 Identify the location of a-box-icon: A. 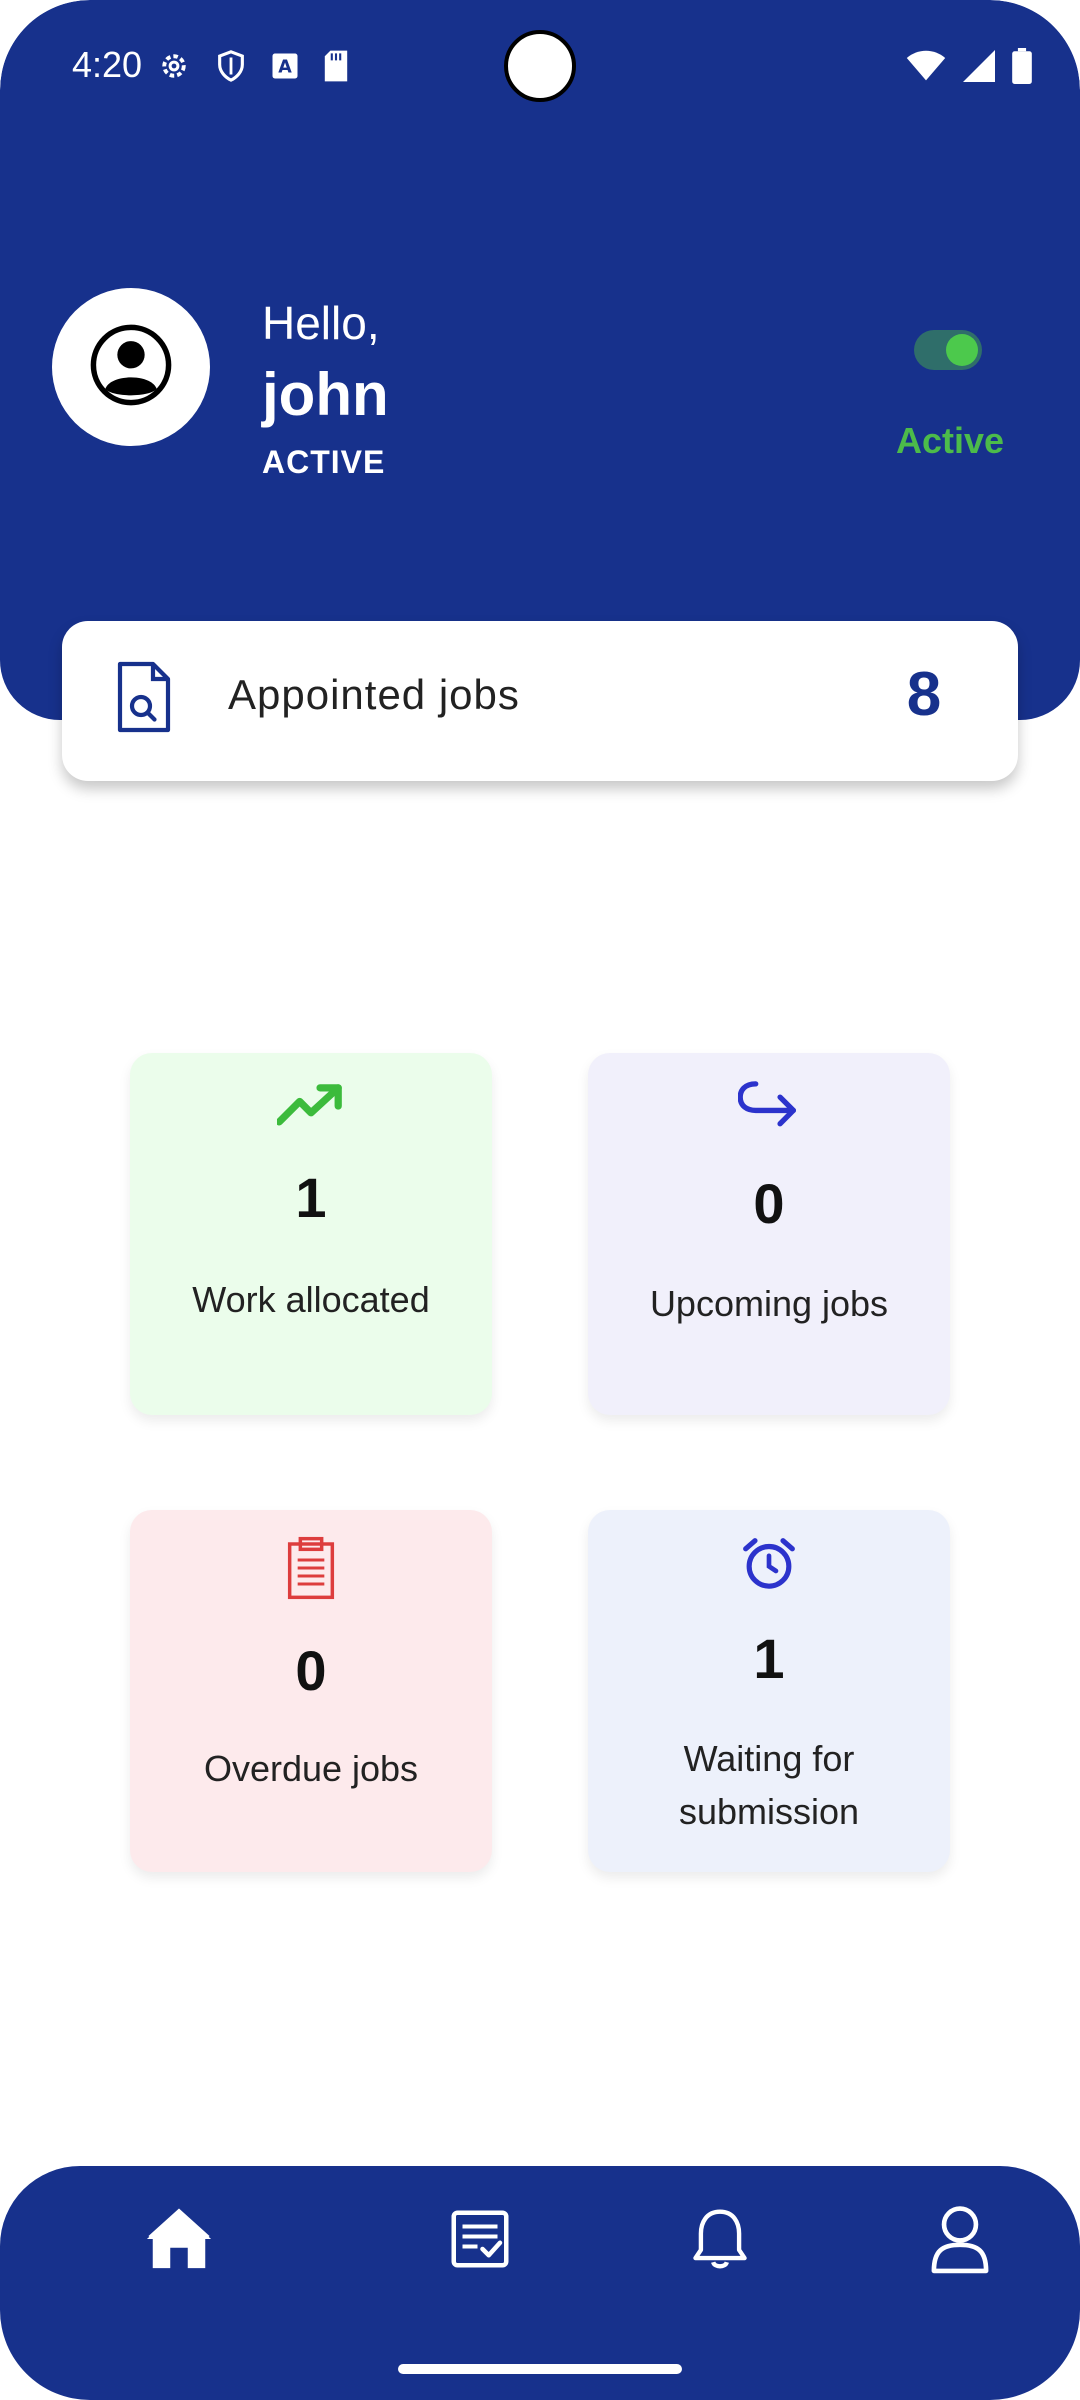
(285, 68).